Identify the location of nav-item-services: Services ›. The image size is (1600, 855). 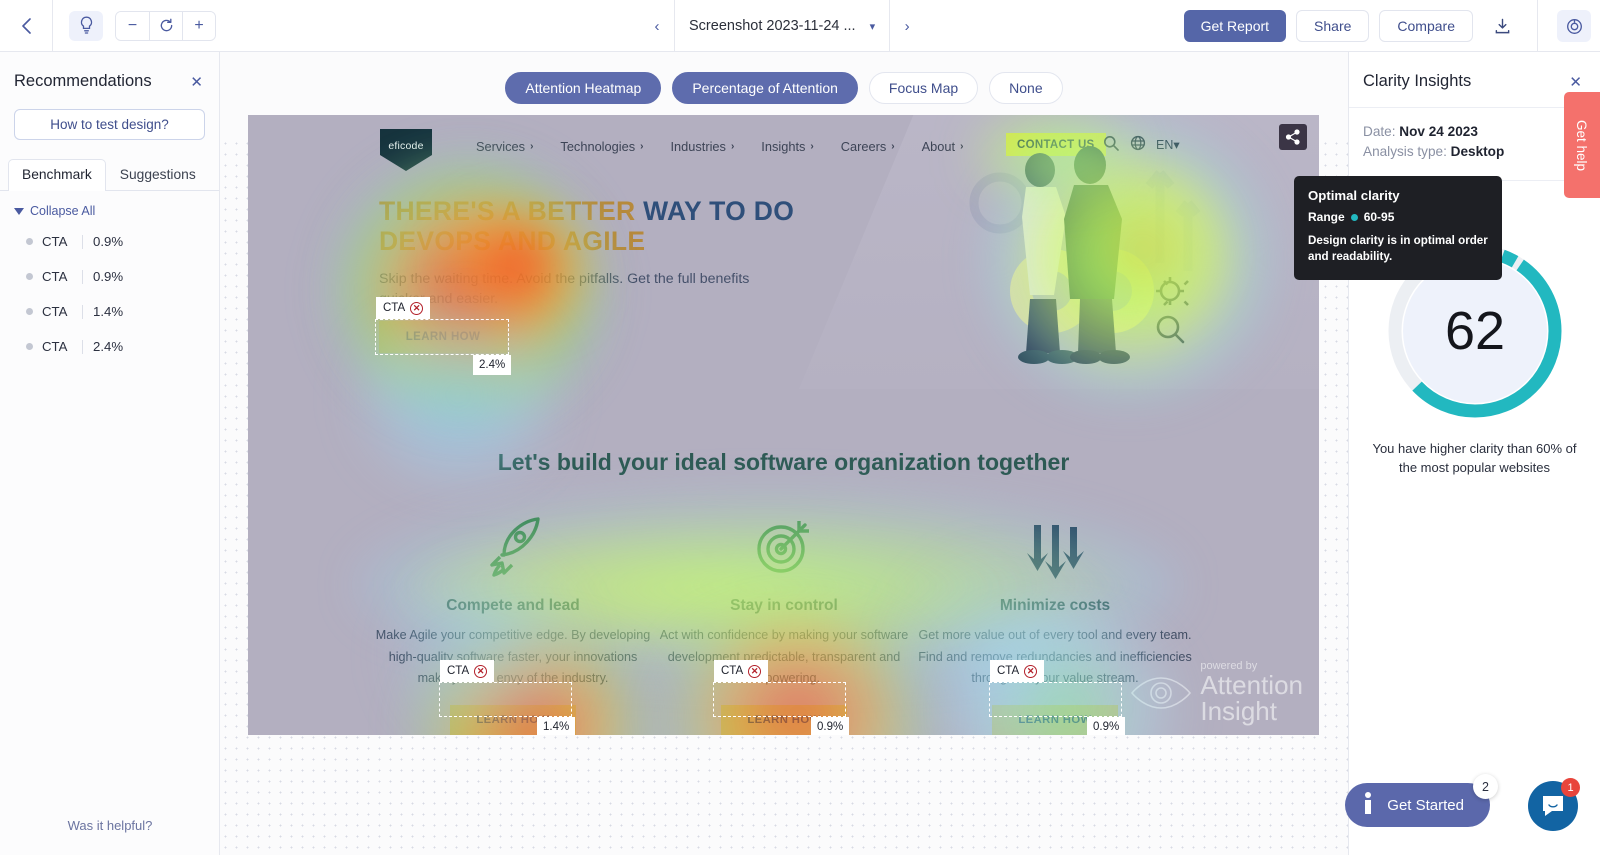
(504, 146).